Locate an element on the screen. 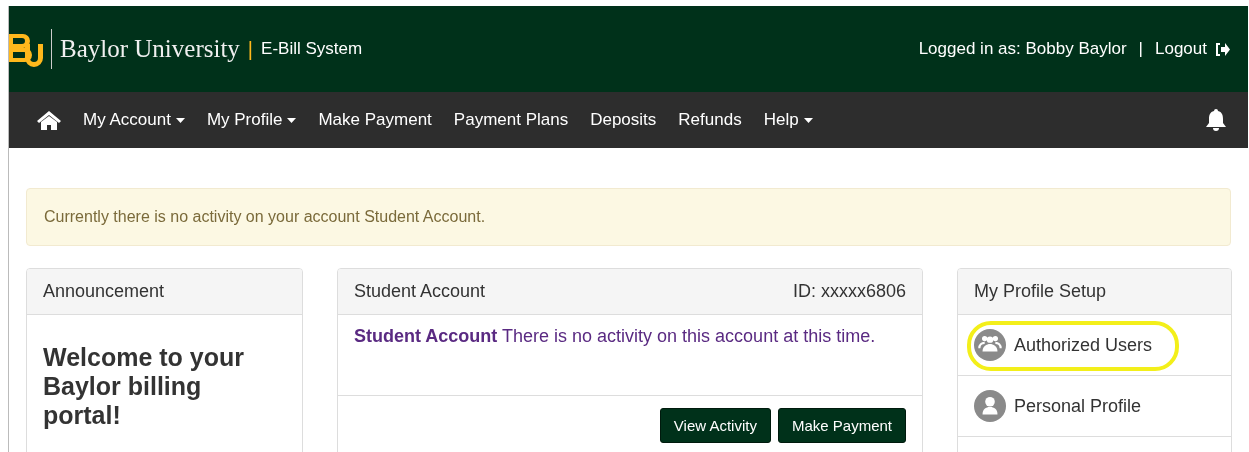 This screenshot has height=452, width=1249. nav-item: Deposits is located at coordinates (623, 120).